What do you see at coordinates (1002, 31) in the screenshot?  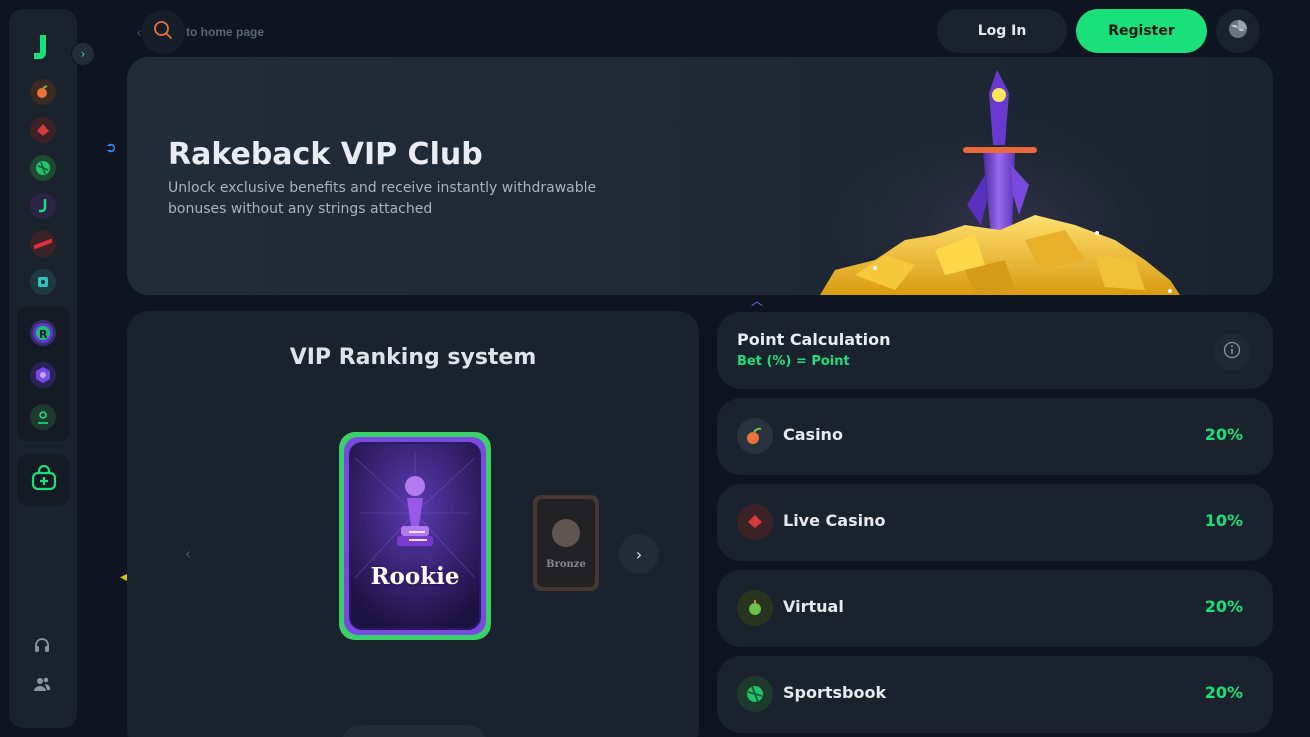 I see `login-button: Log In` at bounding box center [1002, 31].